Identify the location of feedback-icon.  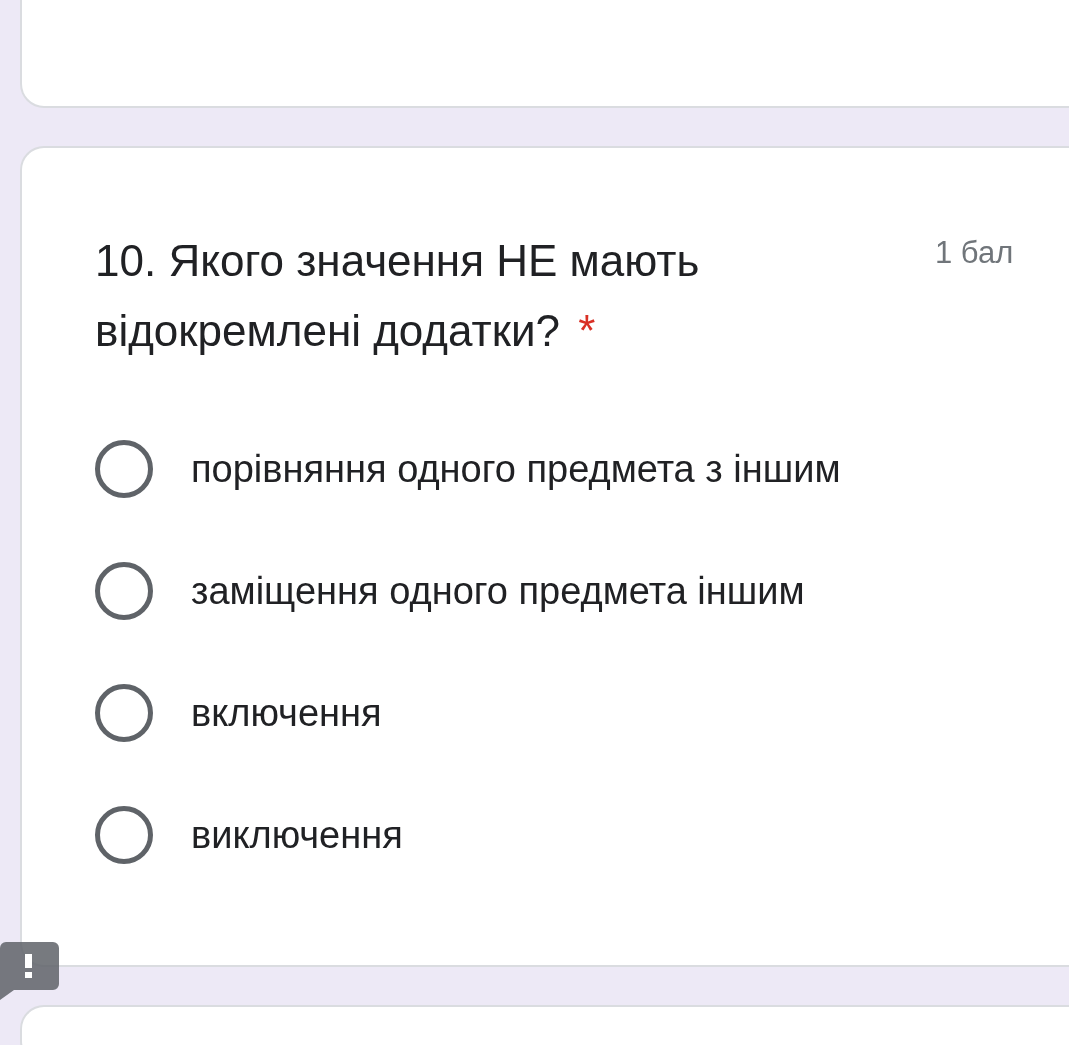
(30, 971).